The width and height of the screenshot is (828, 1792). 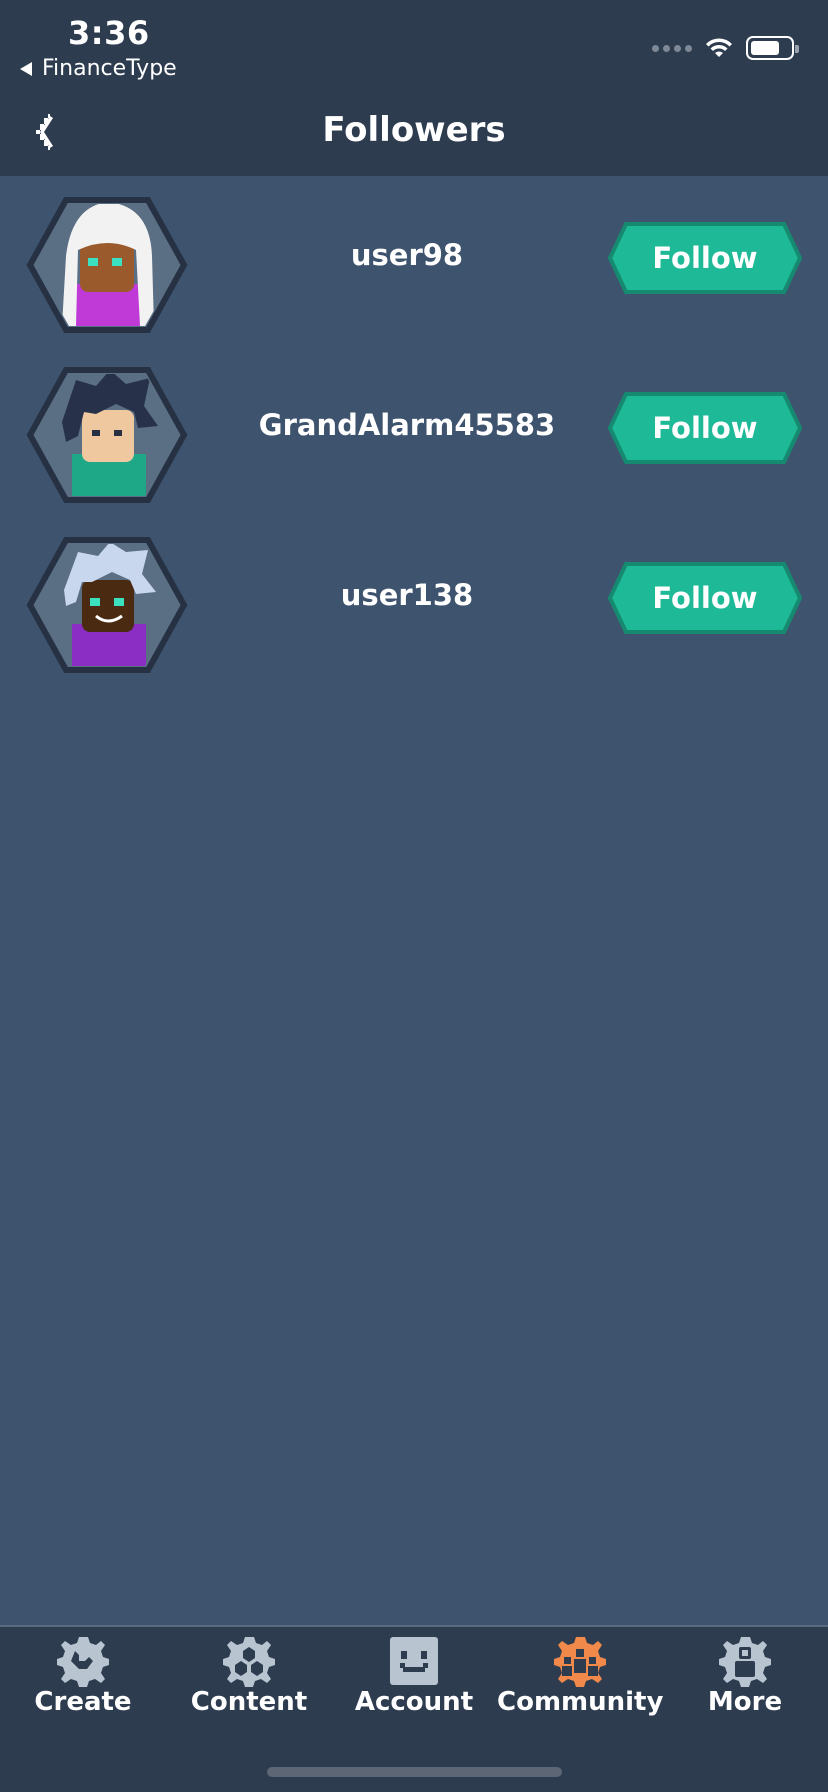 What do you see at coordinates (407, 255) in the screenshot?
I see `follower-username: user98` at bounding box center [407, 255].